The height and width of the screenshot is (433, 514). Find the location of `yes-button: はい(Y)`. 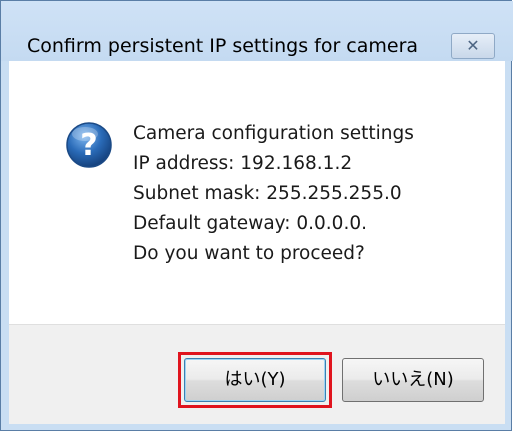

yes-button: はい(Y) is located at coordinates (255, 380).